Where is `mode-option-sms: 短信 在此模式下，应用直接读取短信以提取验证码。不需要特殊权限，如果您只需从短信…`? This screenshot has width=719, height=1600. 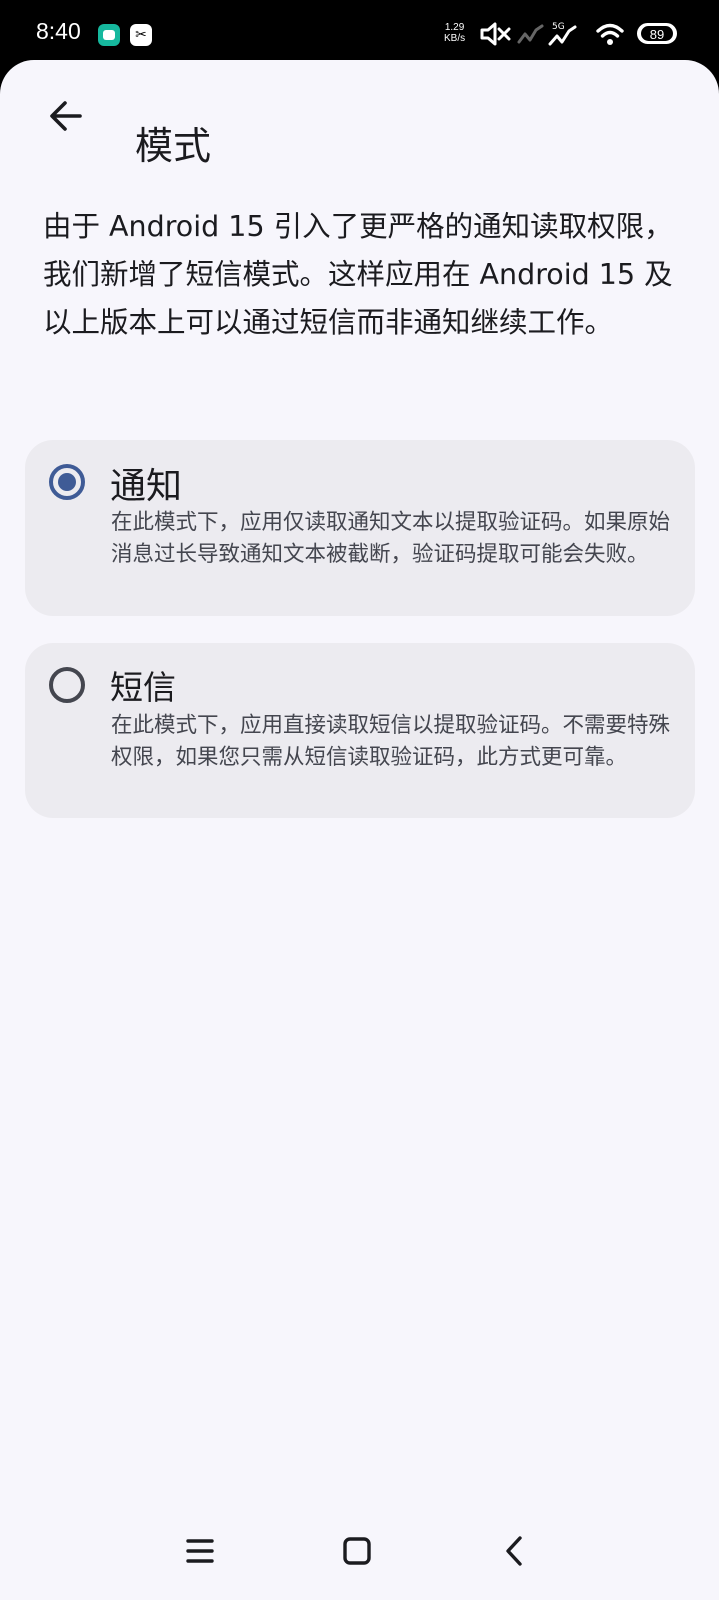
mode-option-sms: 短信 在此模式下，应用直接读取短信以提取验证码。不需要特殊权限，如果您只需从短信… is located at coordinates (360, 730).